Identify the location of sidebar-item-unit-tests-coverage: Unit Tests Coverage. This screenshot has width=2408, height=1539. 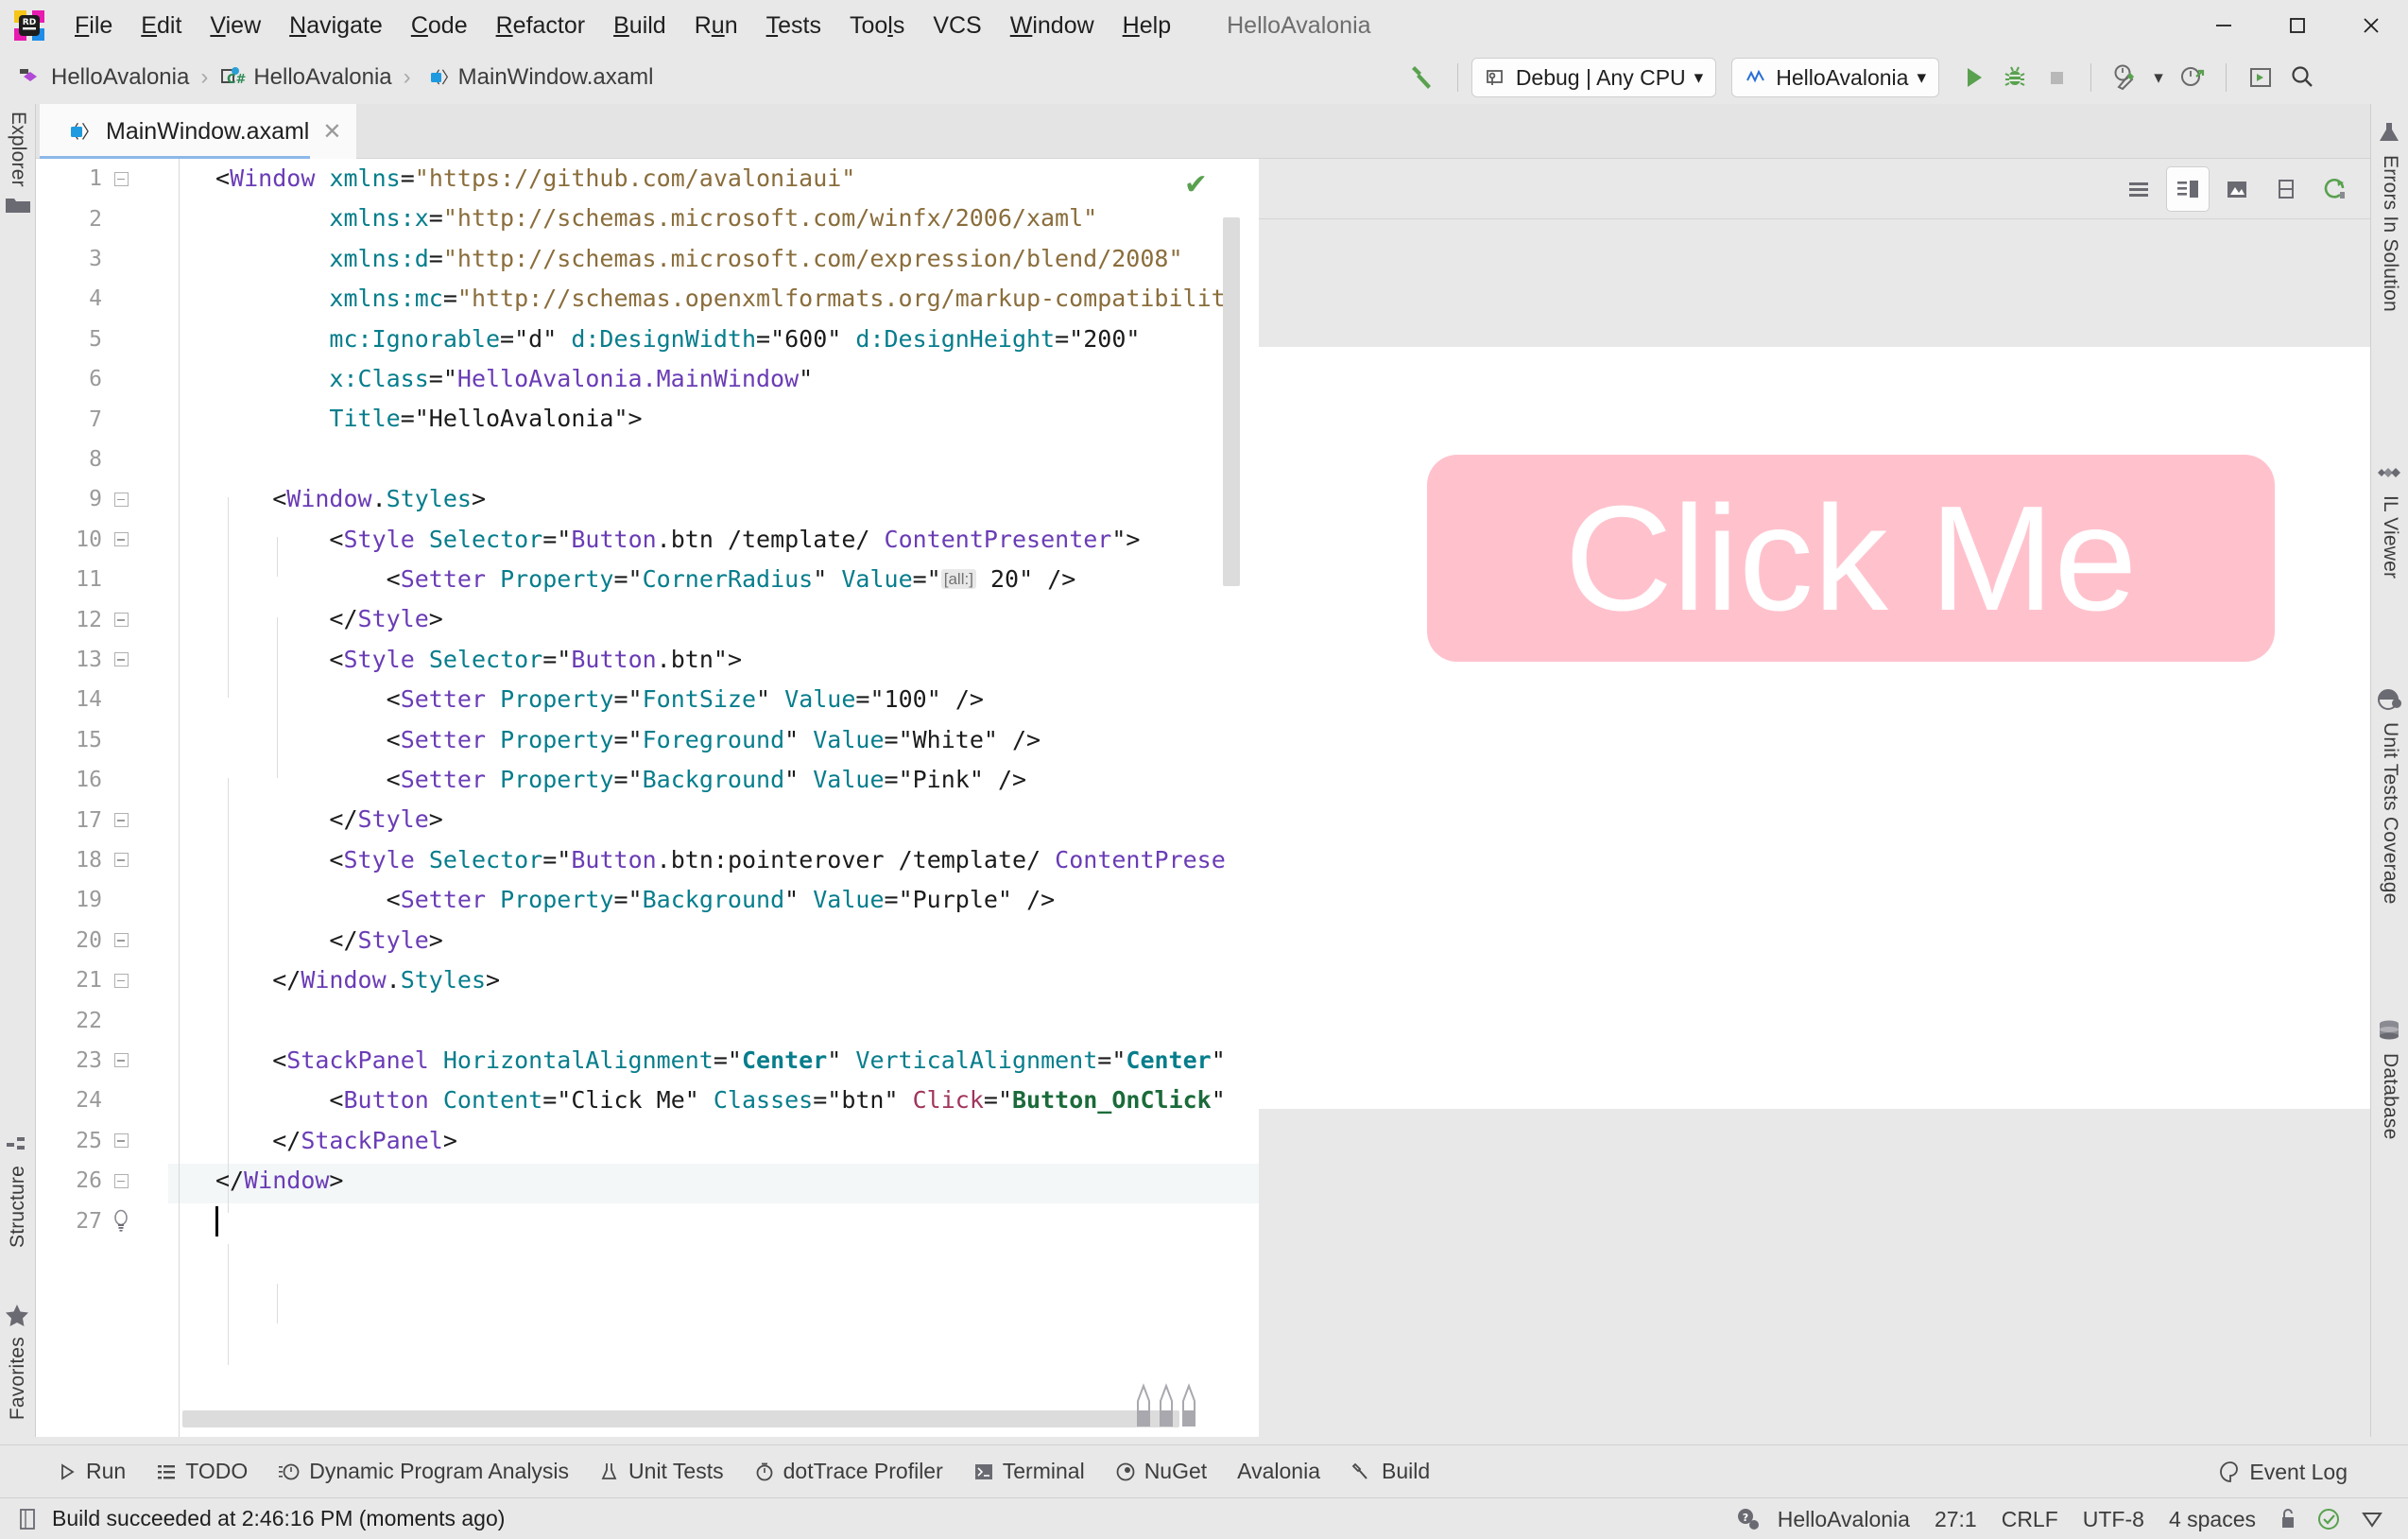
(2389, 793).